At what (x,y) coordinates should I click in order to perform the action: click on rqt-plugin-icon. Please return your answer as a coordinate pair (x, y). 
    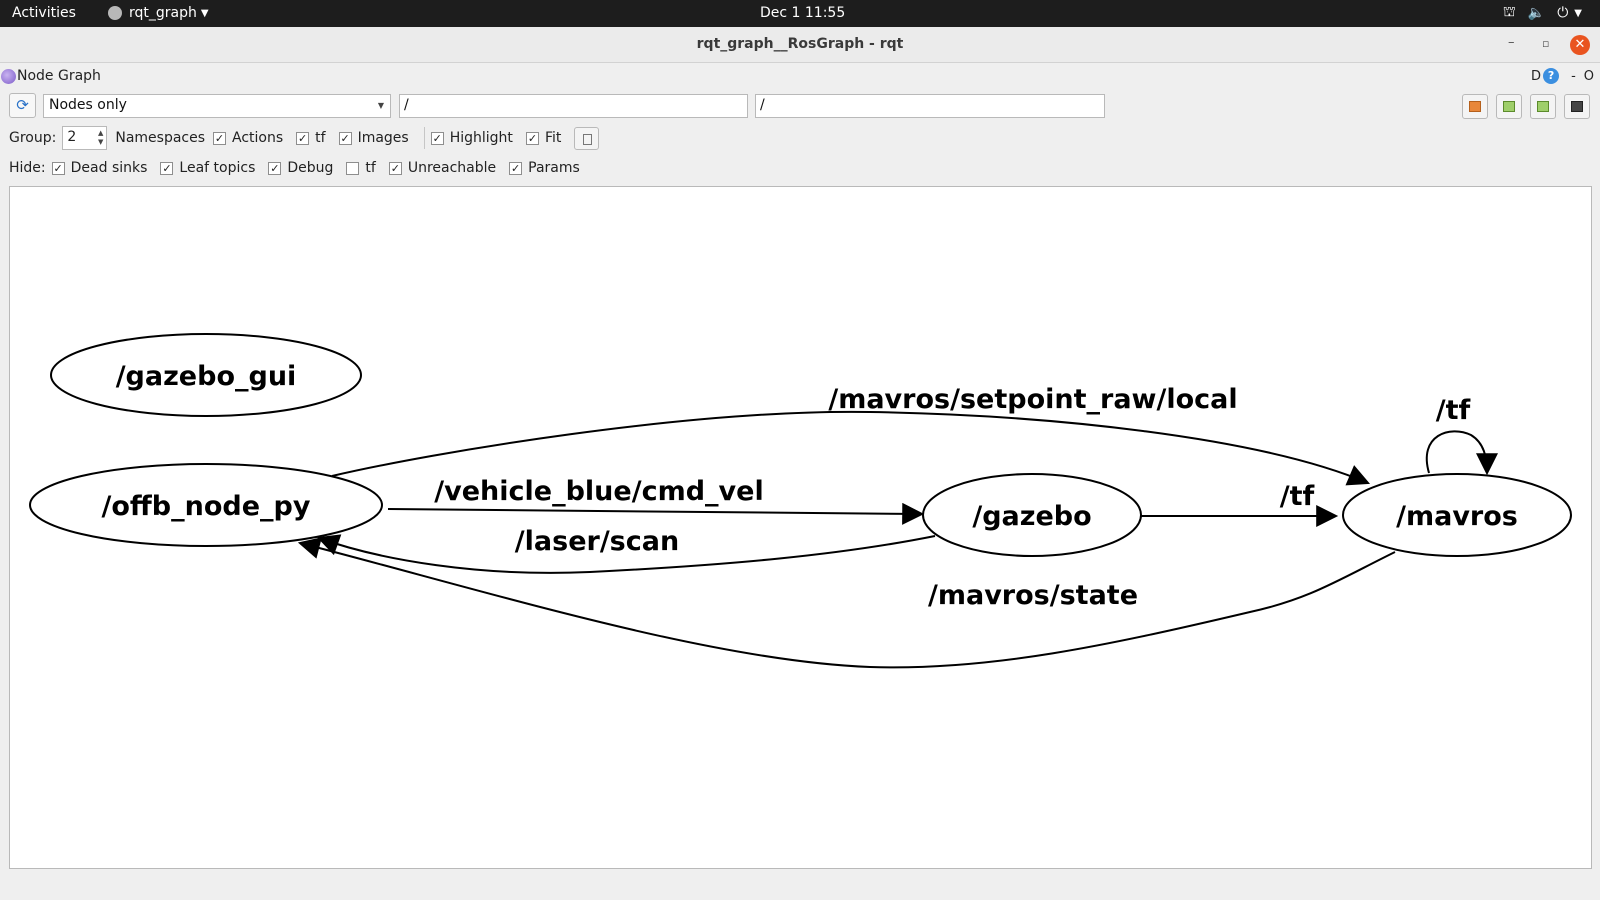
    Looking at the image, I should click on (8, 76).